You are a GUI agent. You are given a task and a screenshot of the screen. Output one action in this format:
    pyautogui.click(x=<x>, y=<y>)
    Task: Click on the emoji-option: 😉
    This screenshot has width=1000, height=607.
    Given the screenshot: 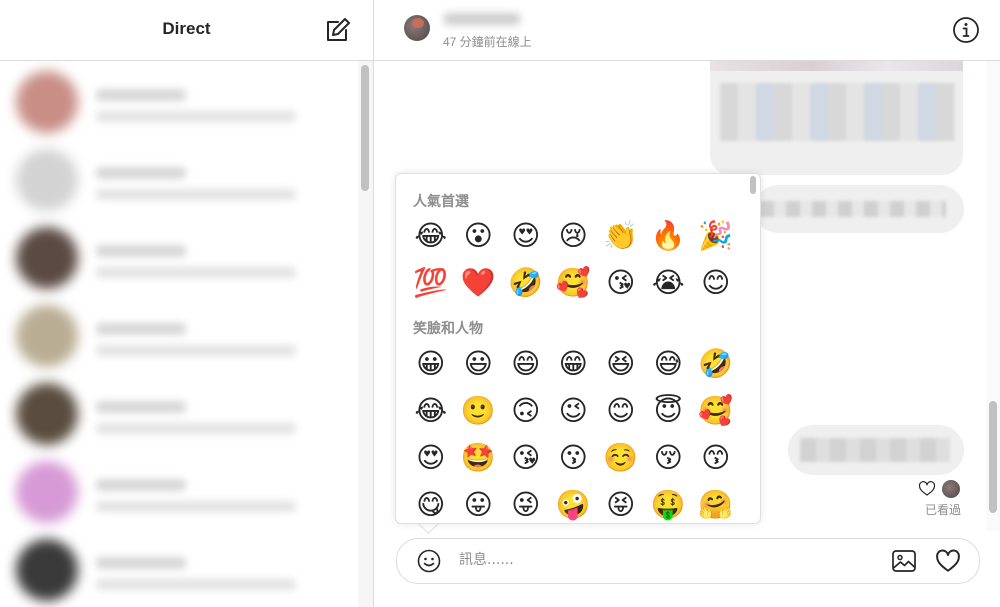 What is the action you would take?
    pyautogui.click(x=574, y=410)
    